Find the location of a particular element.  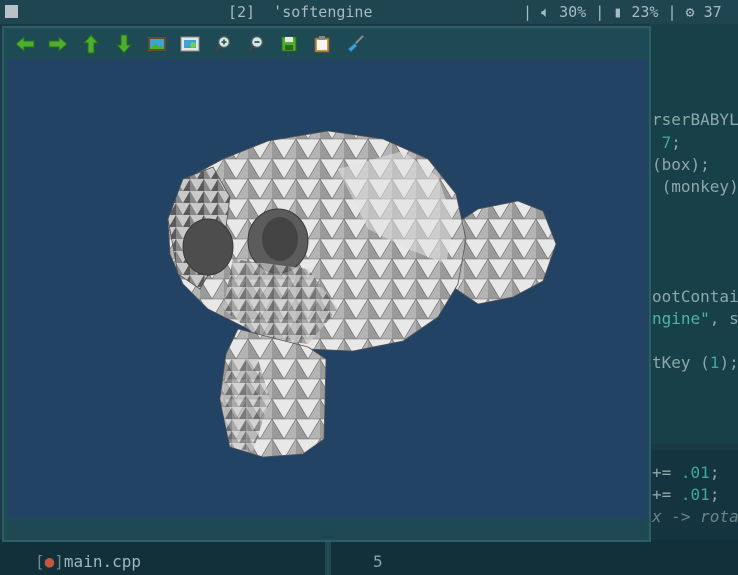

forward-button is located at coordinates (58, 44).